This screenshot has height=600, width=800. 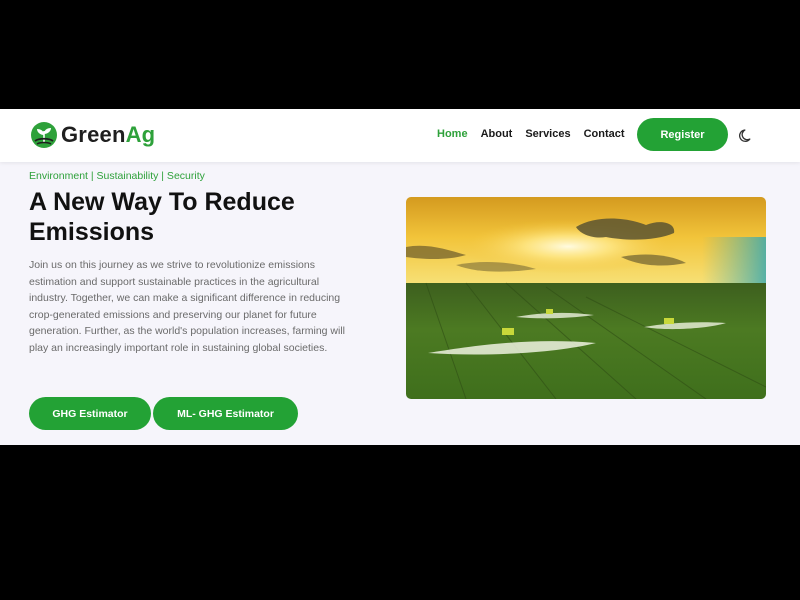 I want to click on brand-name-green: Green, so click(x=93, y=134).